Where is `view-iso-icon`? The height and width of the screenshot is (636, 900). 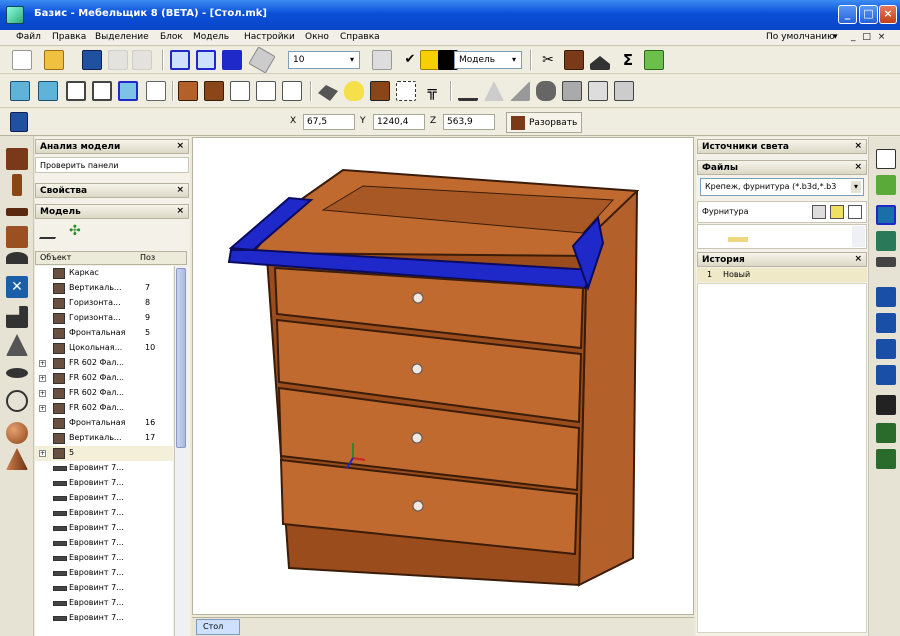
view-iso-icon is located at coordinates (128, 91).